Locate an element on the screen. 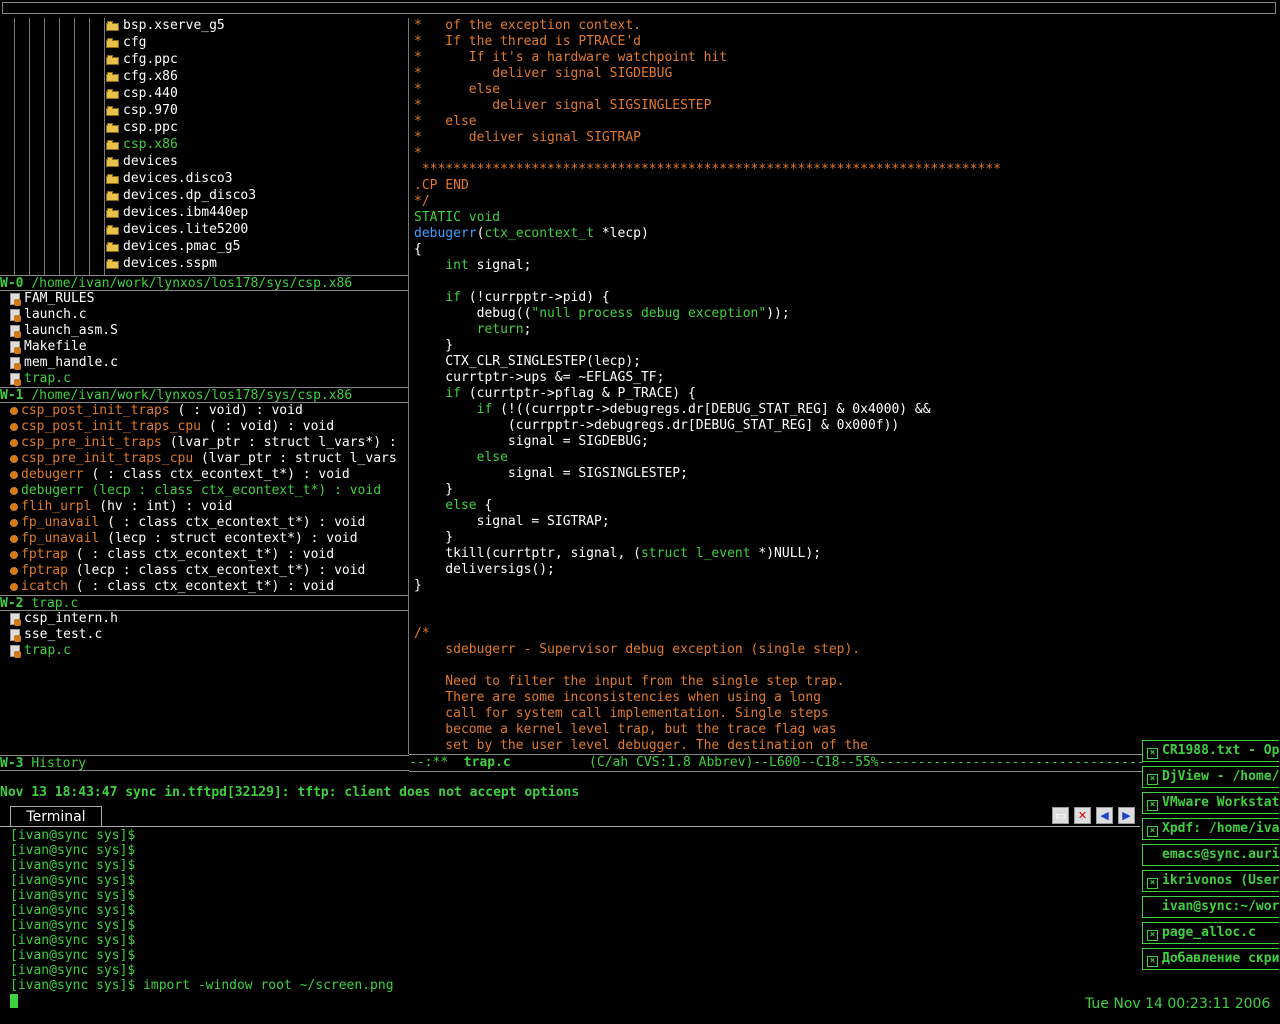 The height and width of the screenshot is (1024, 1280). tree-item: cfg.x86 is located at coordinates (142, 77).